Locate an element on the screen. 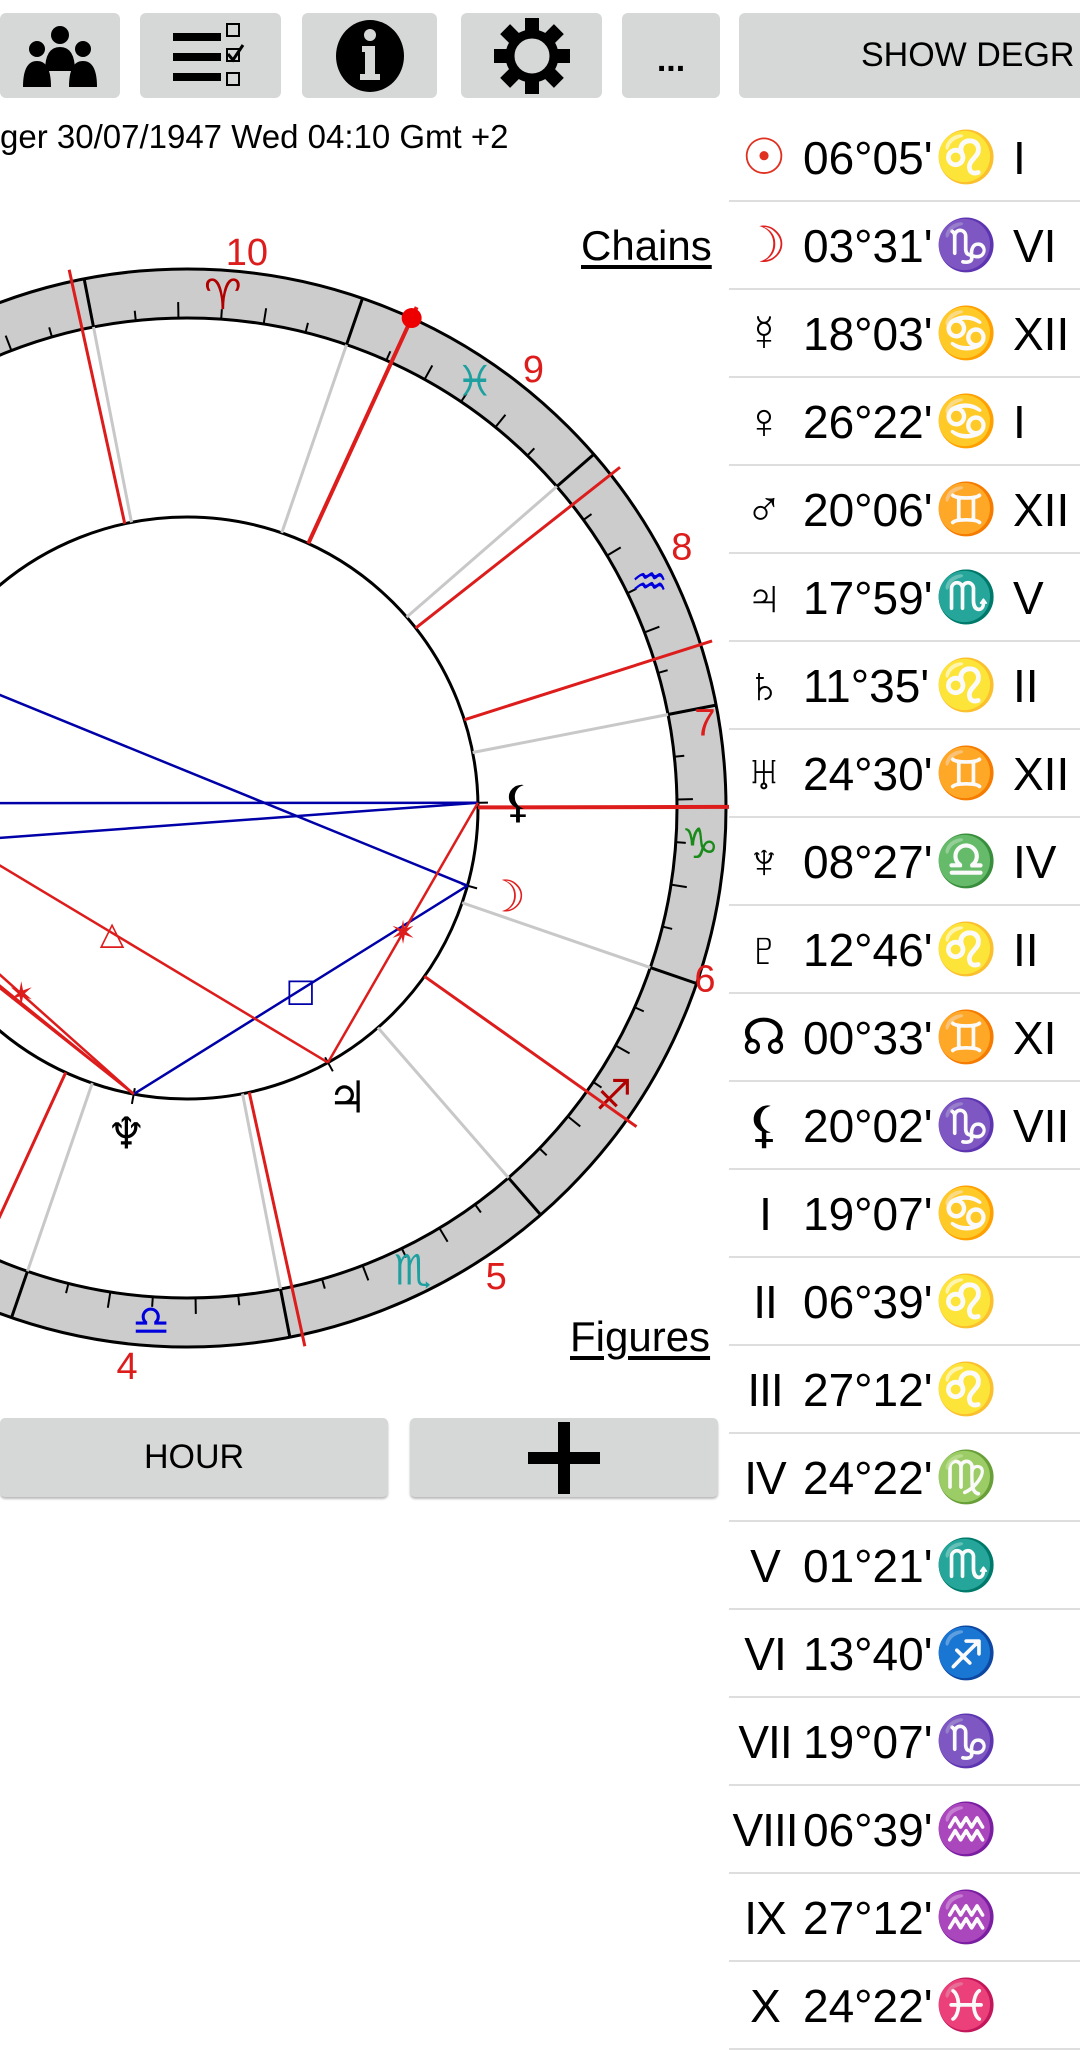  house-cusp-row: VI13°40'♐ is located at coordinates (904, 1654).